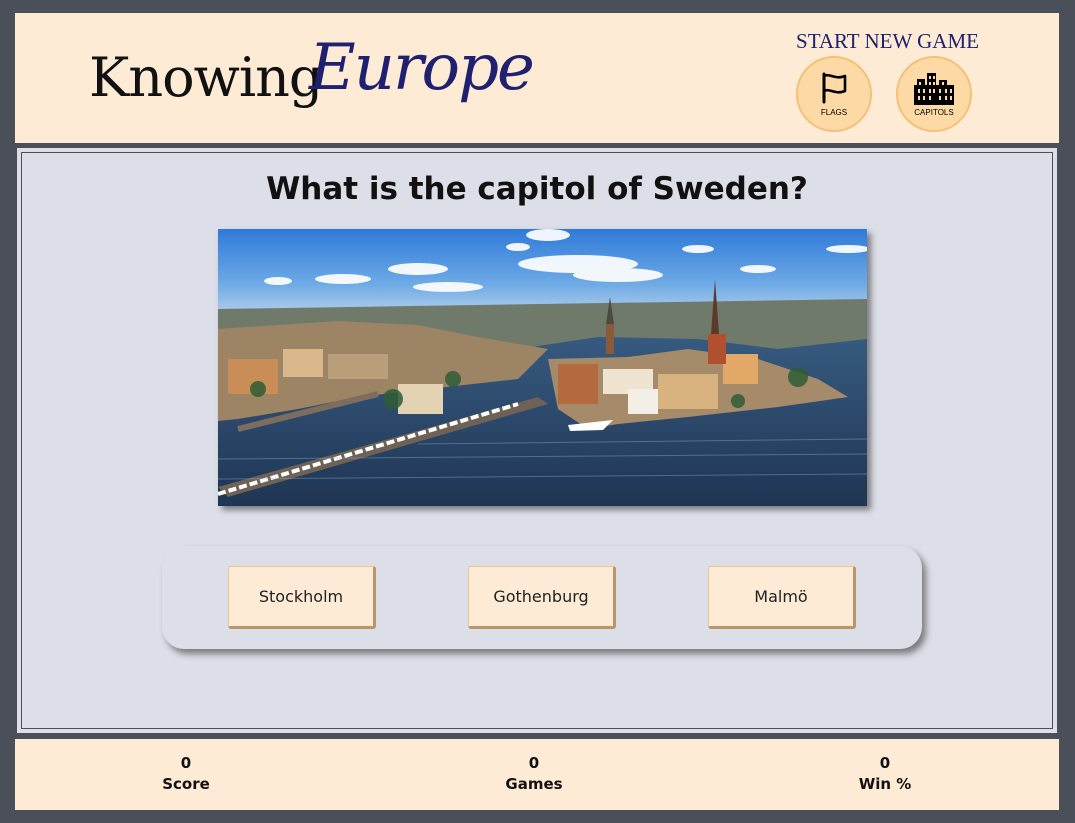 This screenshot has height=823, width=1075. I want to click on flags-mode-label: FLAGS, so click(834, 112).